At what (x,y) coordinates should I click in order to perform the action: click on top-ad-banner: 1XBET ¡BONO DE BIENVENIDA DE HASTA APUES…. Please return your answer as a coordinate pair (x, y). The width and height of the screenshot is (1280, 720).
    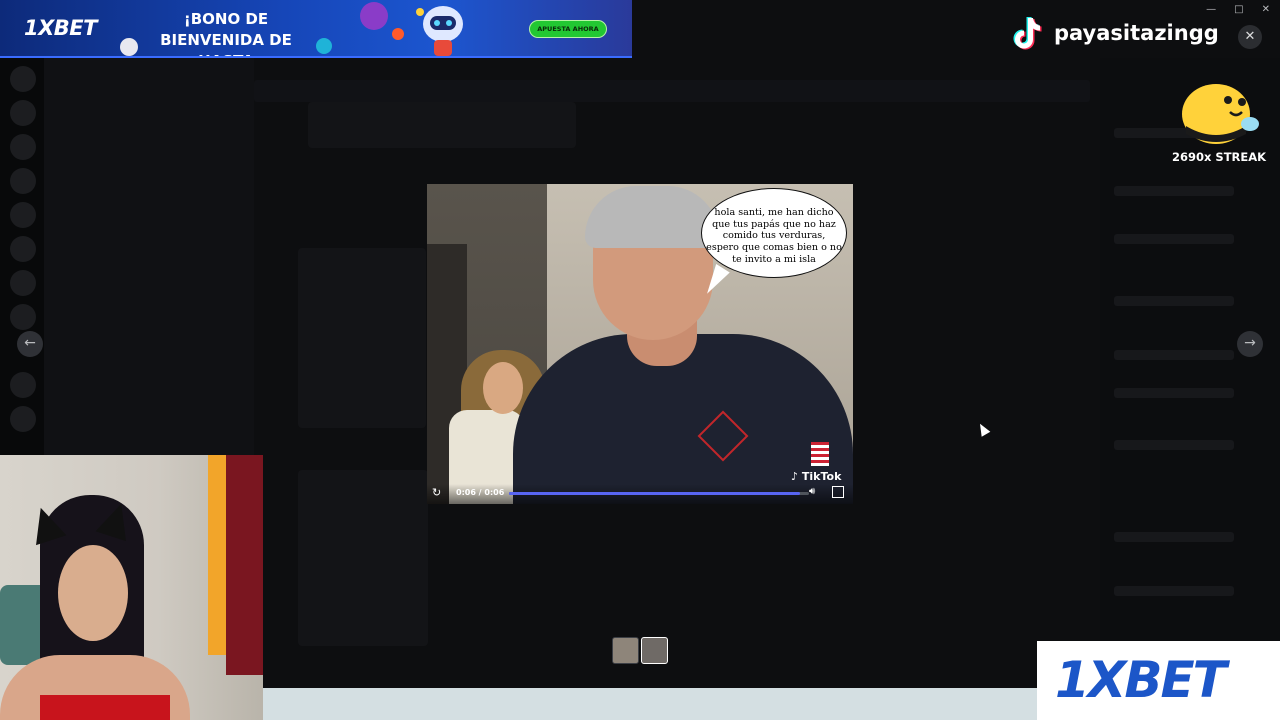
    Looking at the image, I should click on (316, 29).